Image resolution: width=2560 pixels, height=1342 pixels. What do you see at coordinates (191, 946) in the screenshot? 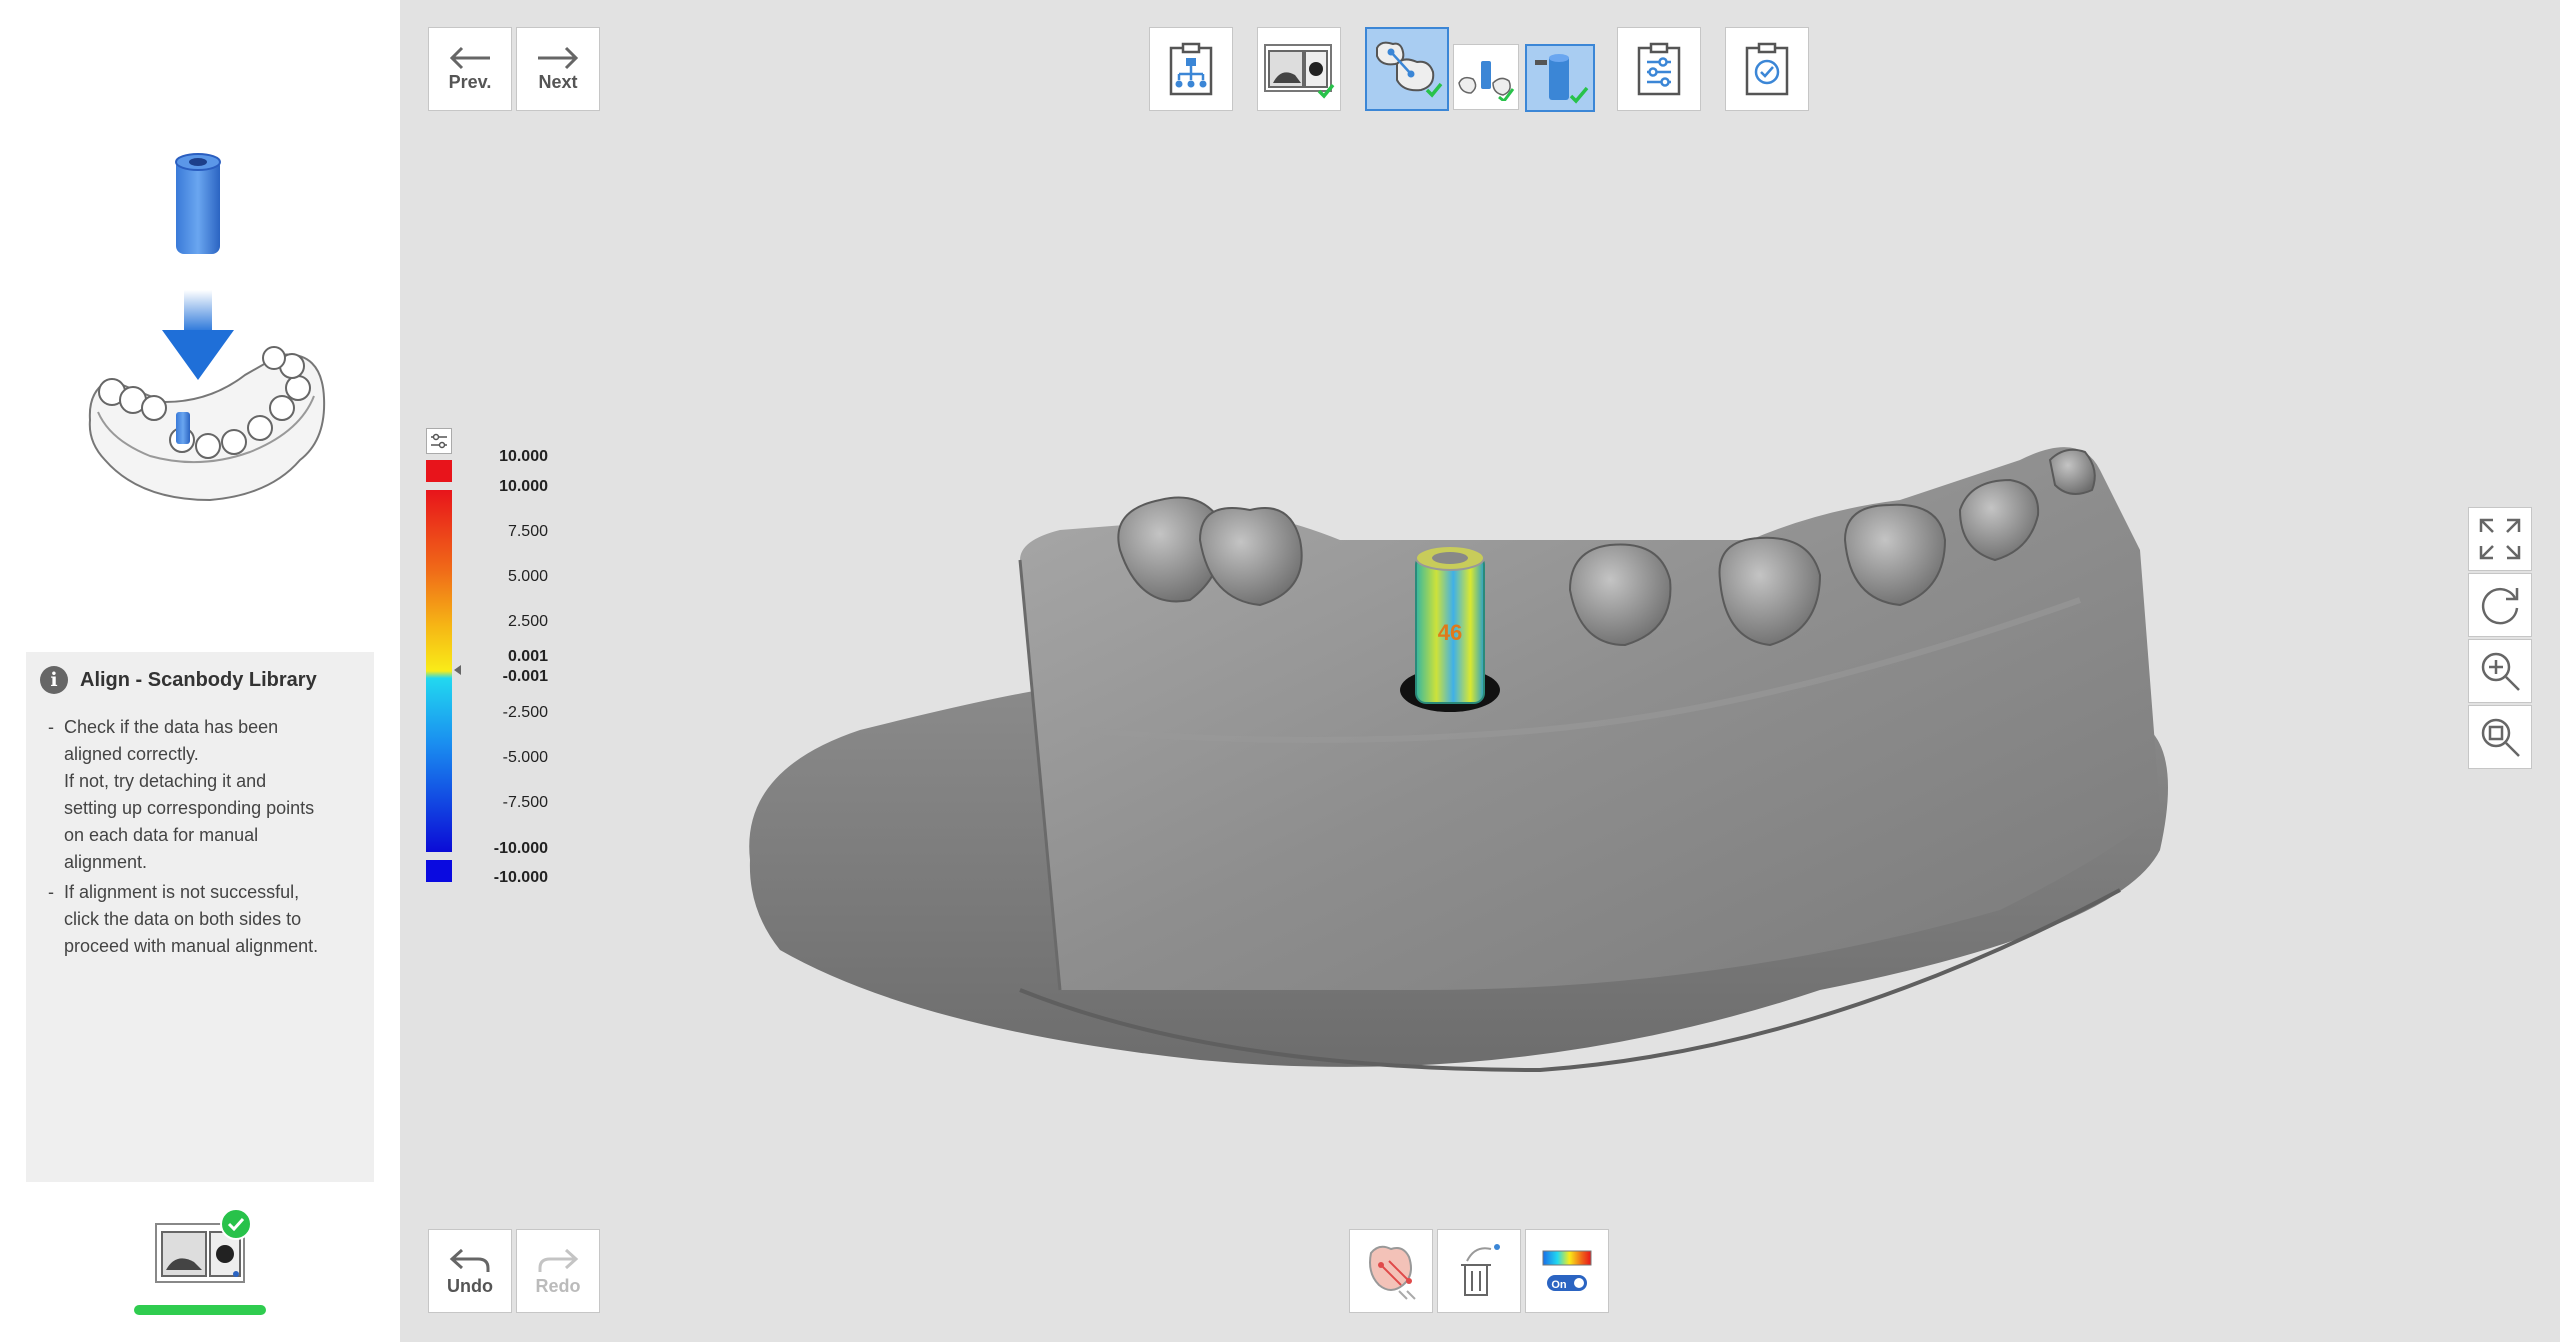
I see `info-line: proceed with manual alignment.` at bounding box center [191, 946].